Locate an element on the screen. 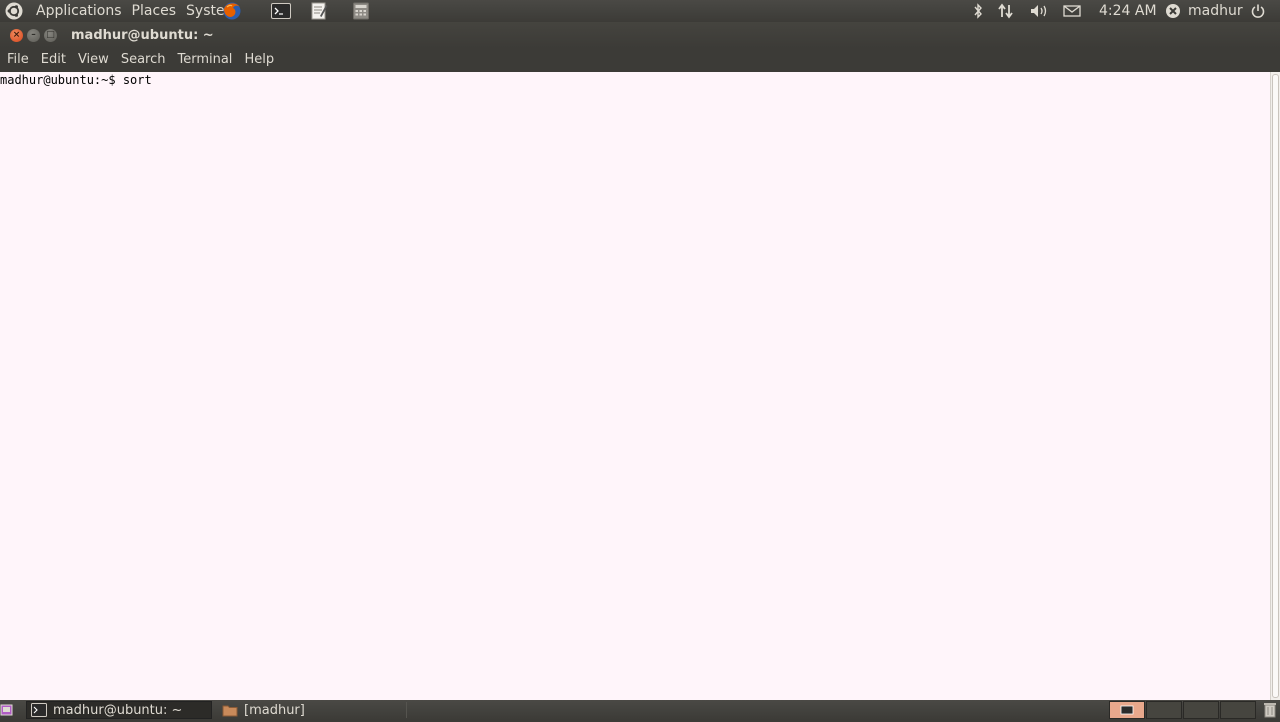 The height and width of the screenshot is (722, 1280). terminal-icon is located at coordinates (39, 710).